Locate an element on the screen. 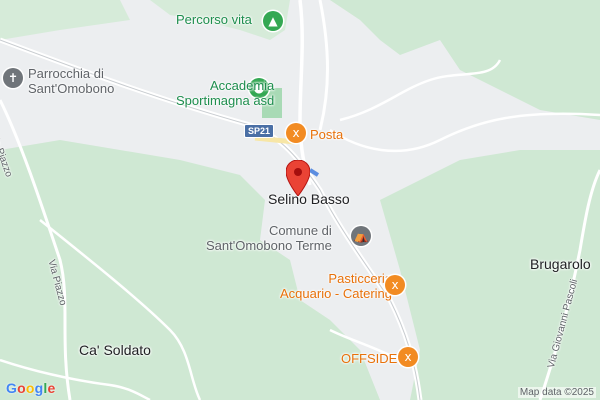 Image resolution: width=600 pixels, height=400 pixels. government-icon: ⛺ is located at coordinates (361, 236).